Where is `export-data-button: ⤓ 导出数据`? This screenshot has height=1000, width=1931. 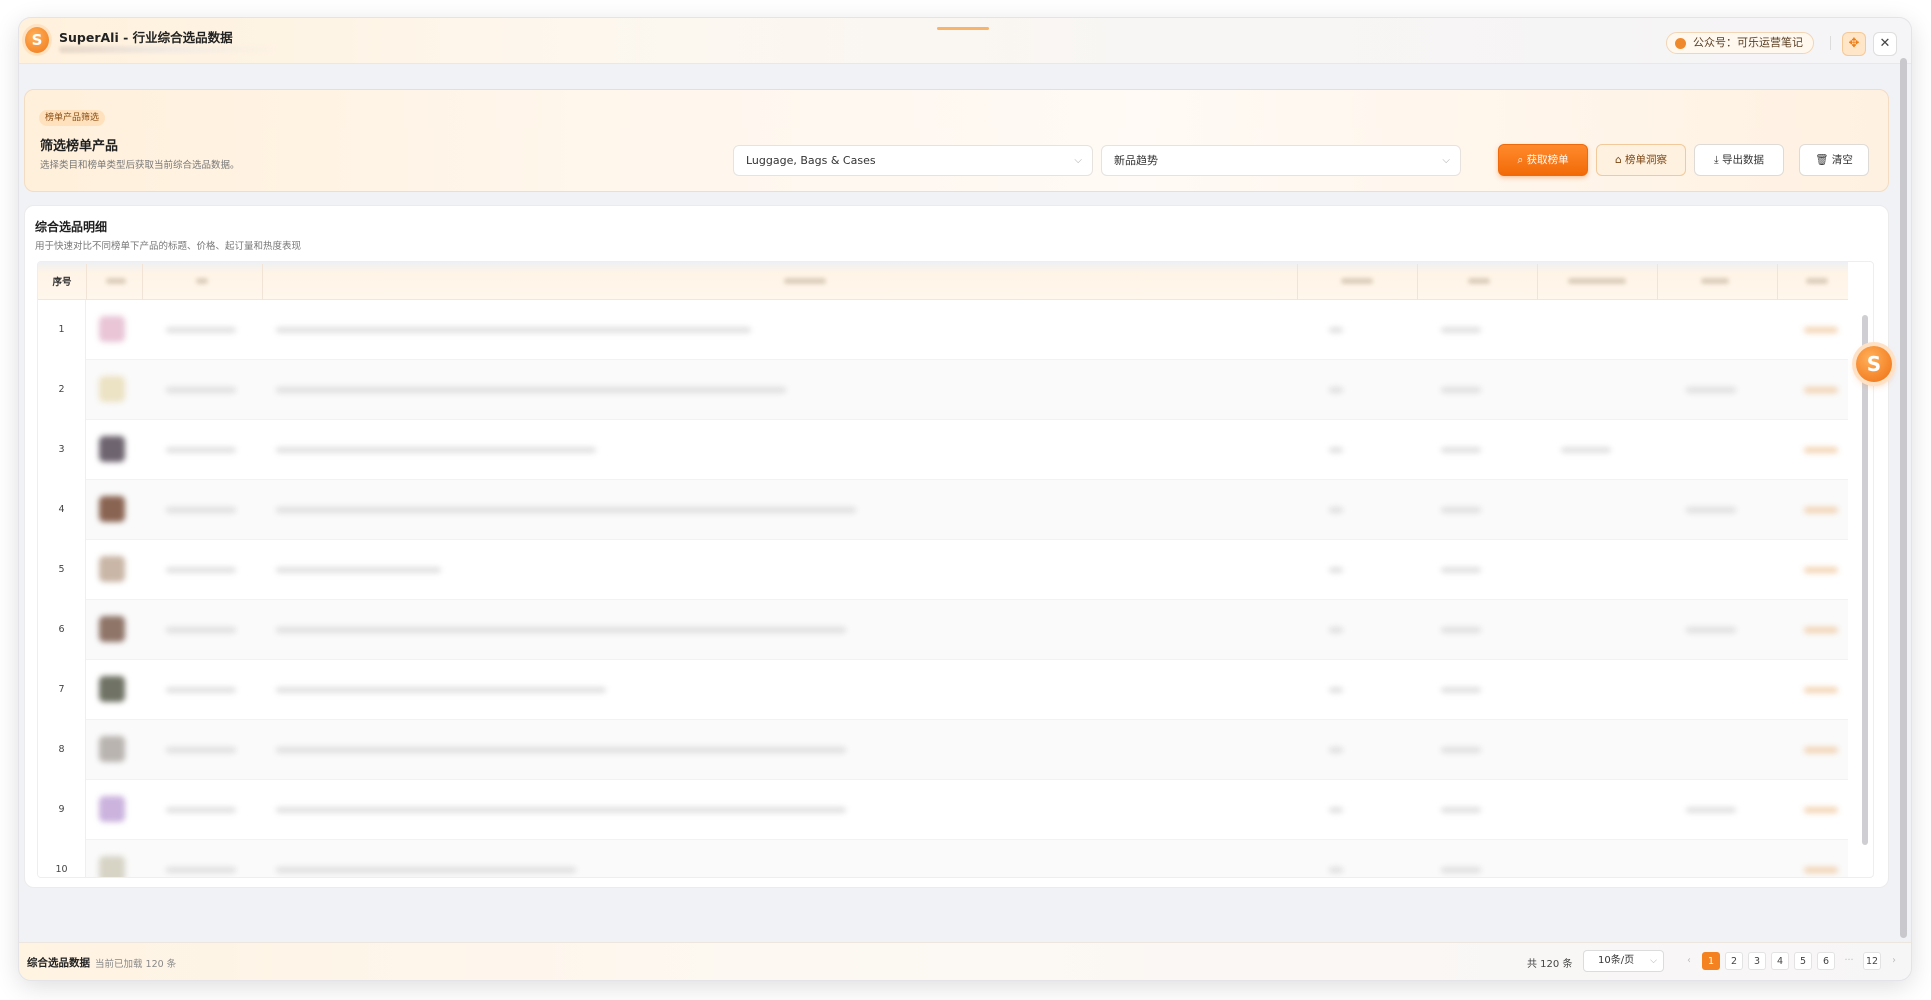 export-data-button: ⤓ 导出数据 is located at coordinates (1739, 160).